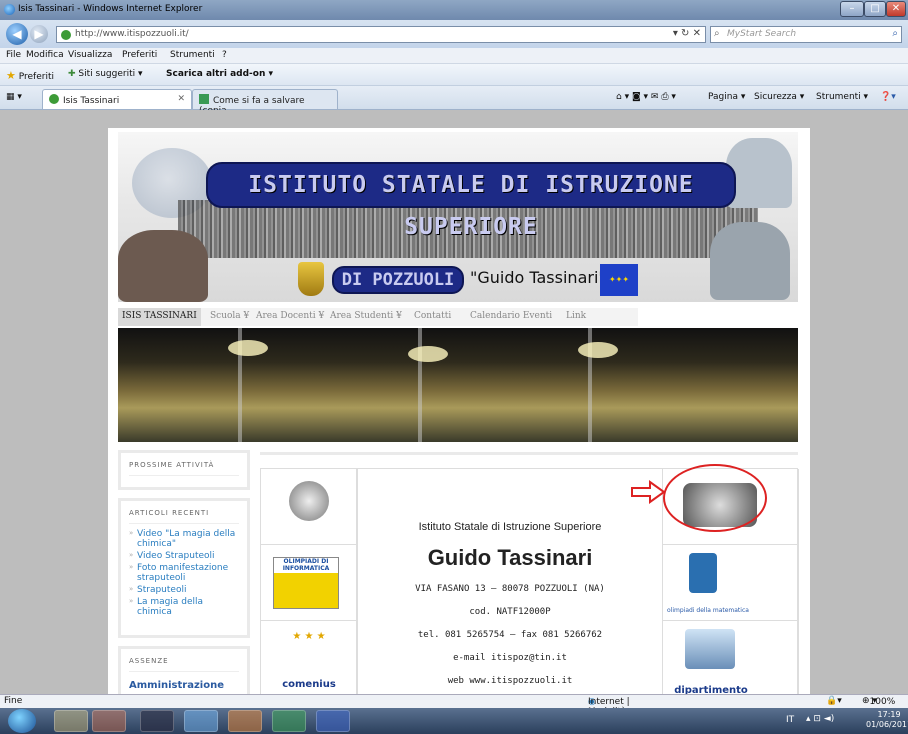  I want to click on clock-date: 01/06/2011, so click(887, 724).